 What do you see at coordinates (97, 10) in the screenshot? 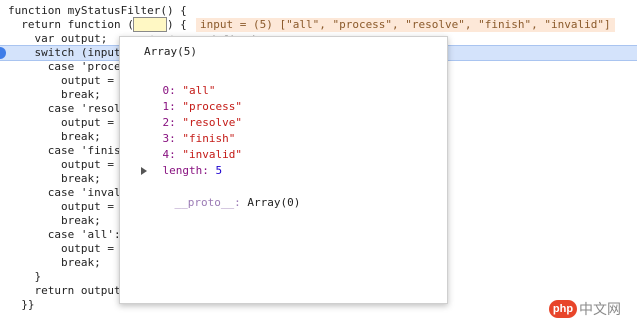
I see `code-text: function myStatusFilter() {` at bounding box center [97, 10].